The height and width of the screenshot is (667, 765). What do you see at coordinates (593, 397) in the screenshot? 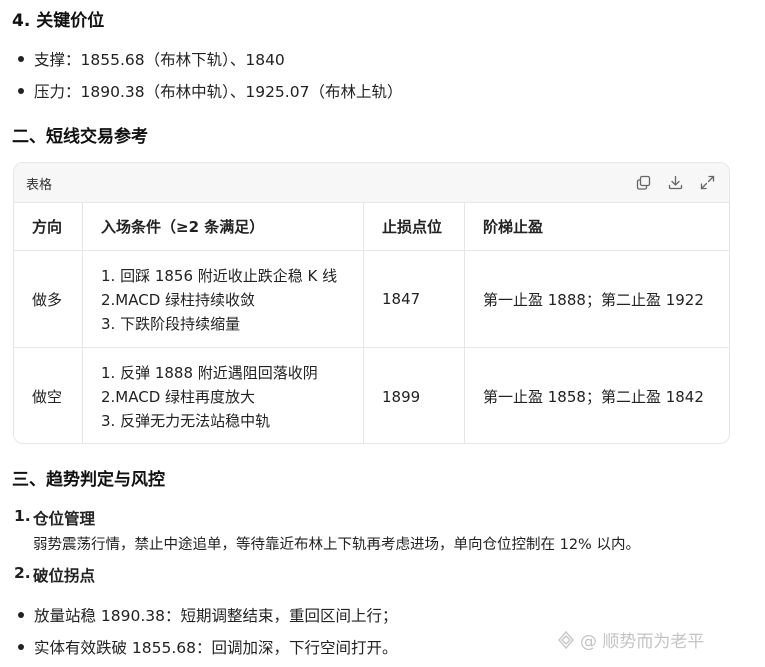
I see `cell-take-profit: 第一止盈 1858；第二止盈 1842` at bounding box center [593, 397].